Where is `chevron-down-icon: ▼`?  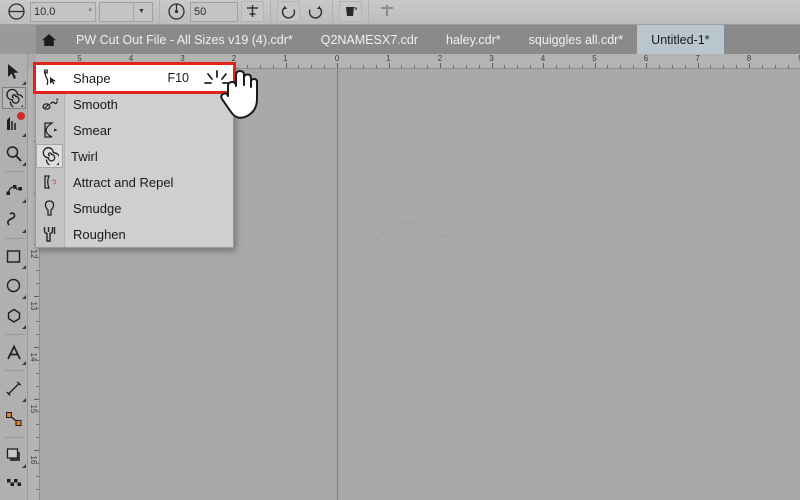
chevron-down-icon: ▼ is located at coordinates (141, 11).